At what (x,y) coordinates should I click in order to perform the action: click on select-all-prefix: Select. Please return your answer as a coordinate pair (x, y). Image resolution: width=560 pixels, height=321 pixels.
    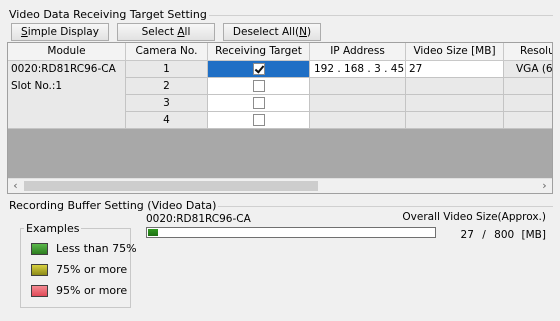
    Looking at the image, I should click on (159, 32).